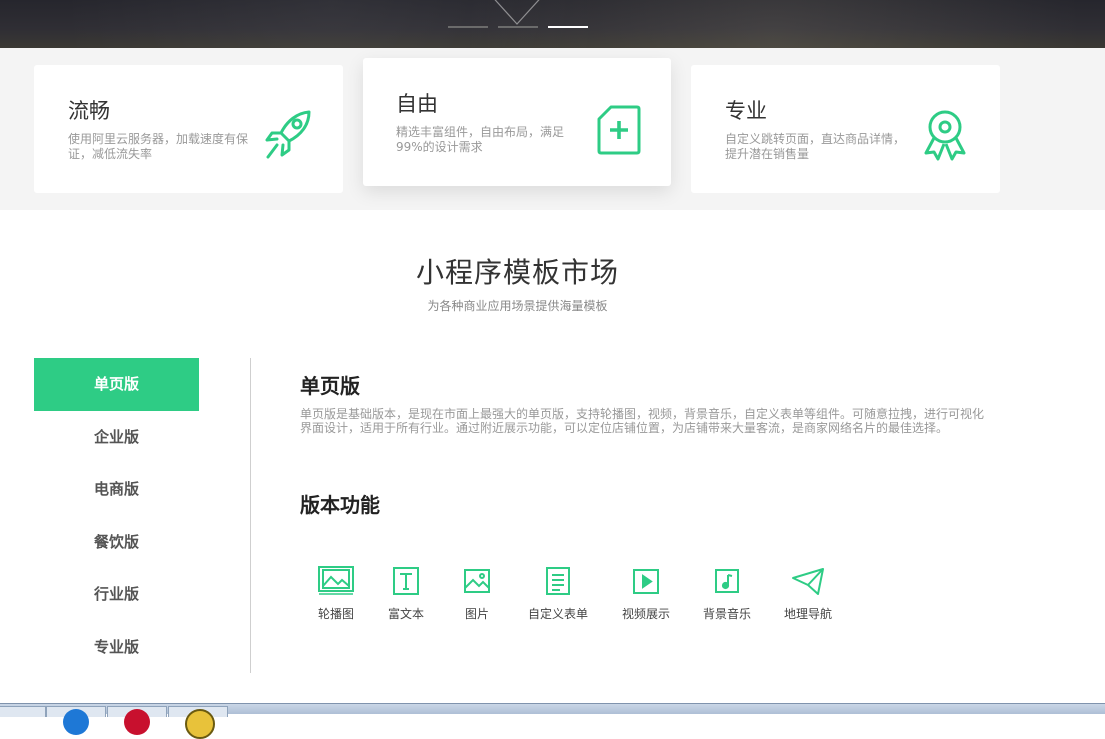 The height and width of the screenshot is (739, 1105). I want to click on function-geo-navigation: 地理导航, so click(808, 594).